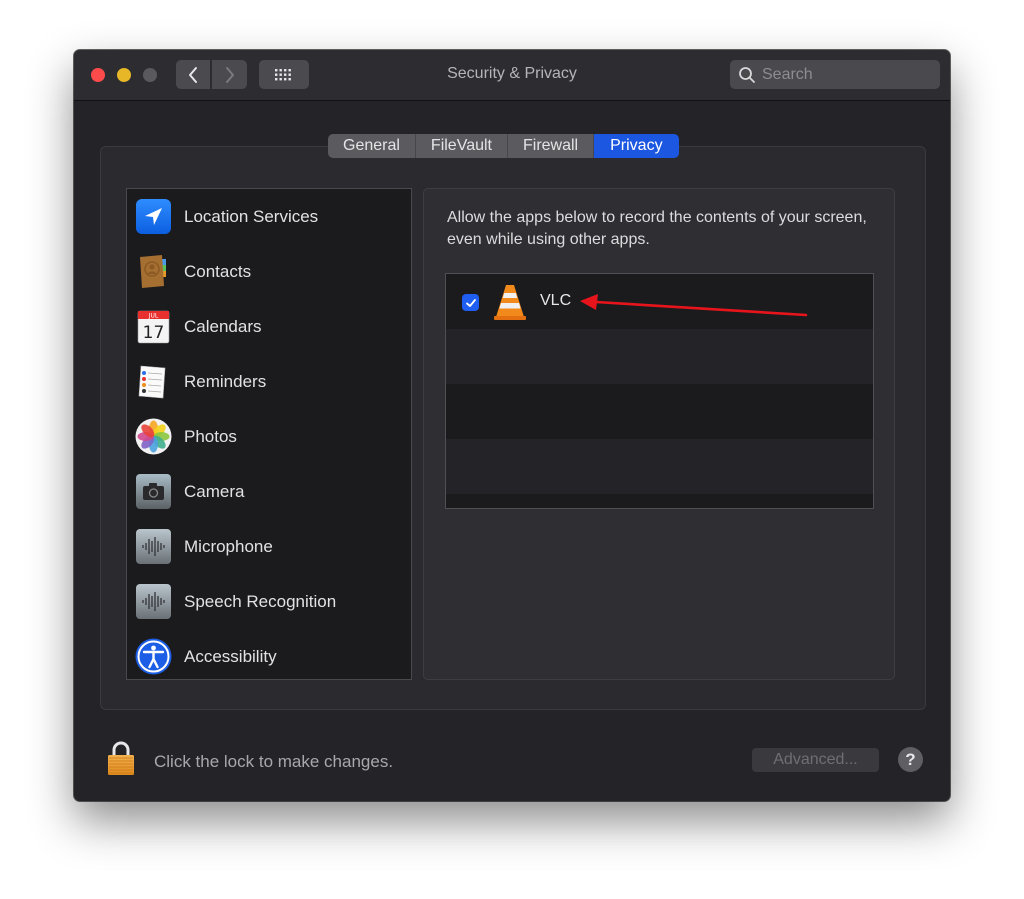  Describe the element at coordinates (636, 146) in the screenshot. I see `tab-privacy: Privacy` at that location.